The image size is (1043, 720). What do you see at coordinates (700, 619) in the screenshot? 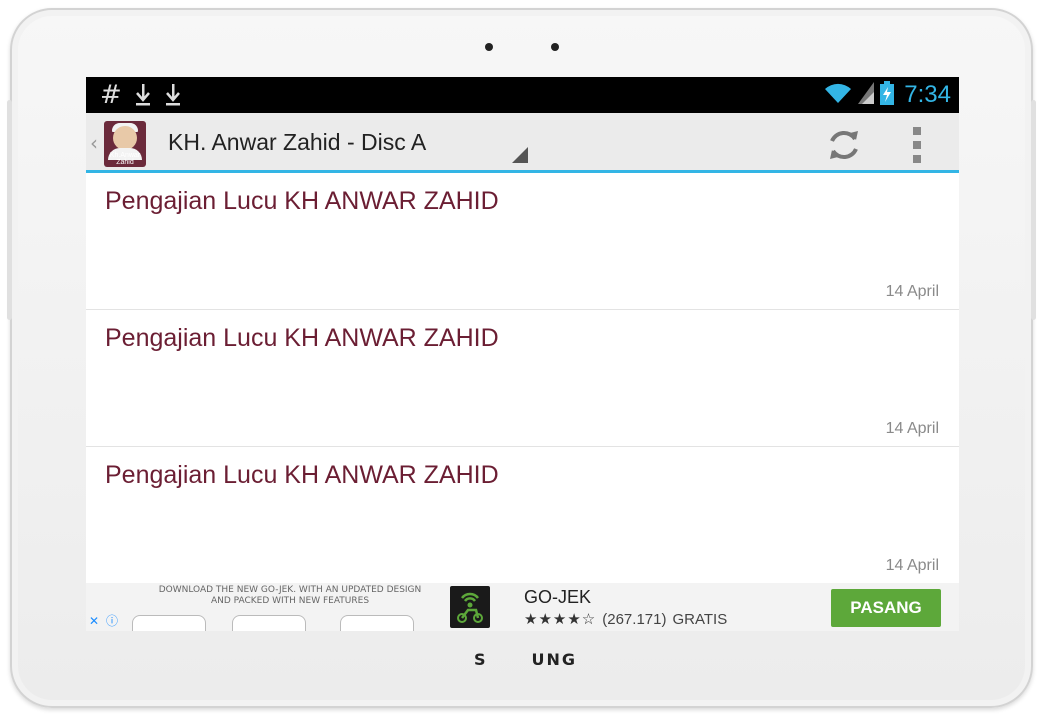
I see `ad-price: GRATIS` at bounding box center [700, 619].